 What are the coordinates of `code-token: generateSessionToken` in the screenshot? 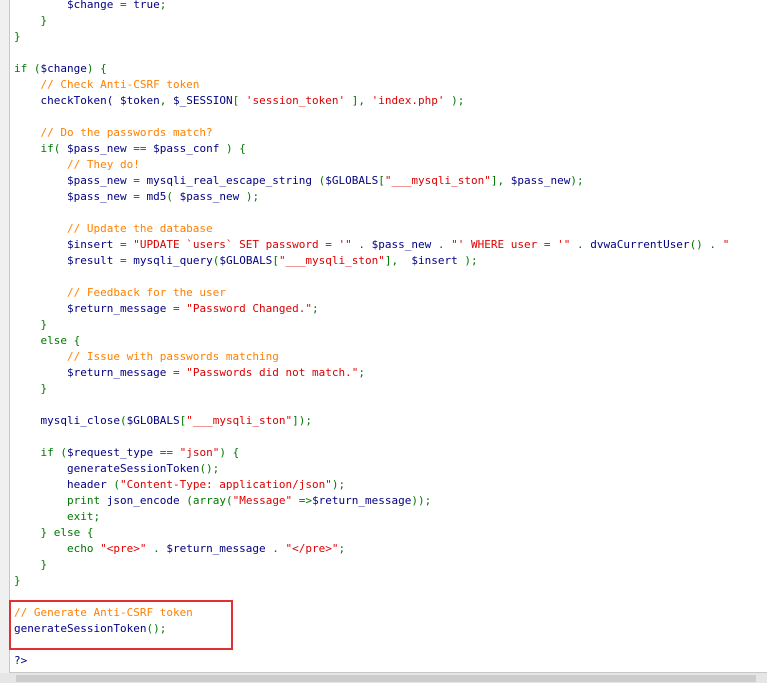 It's located at (107, 468).